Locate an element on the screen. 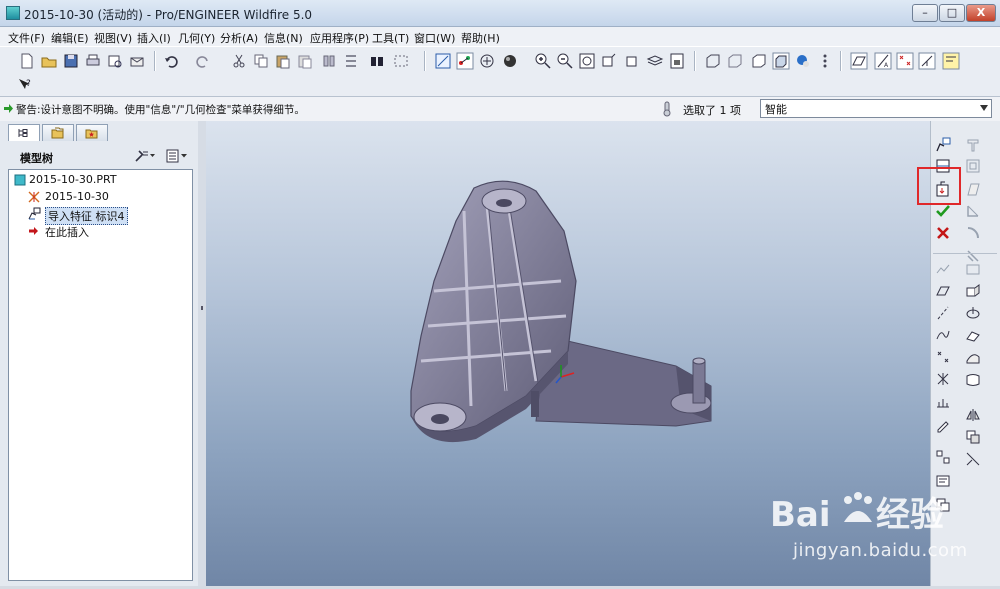 This screenshot has height=589, width=1000. splitter-grip is located at coordinates (202, 308).